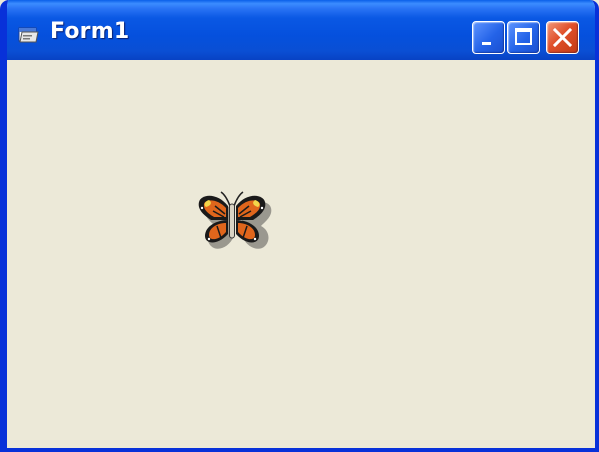 This screenshot has width=599, height=452. I want to click on close-icon, so click(562, 37).